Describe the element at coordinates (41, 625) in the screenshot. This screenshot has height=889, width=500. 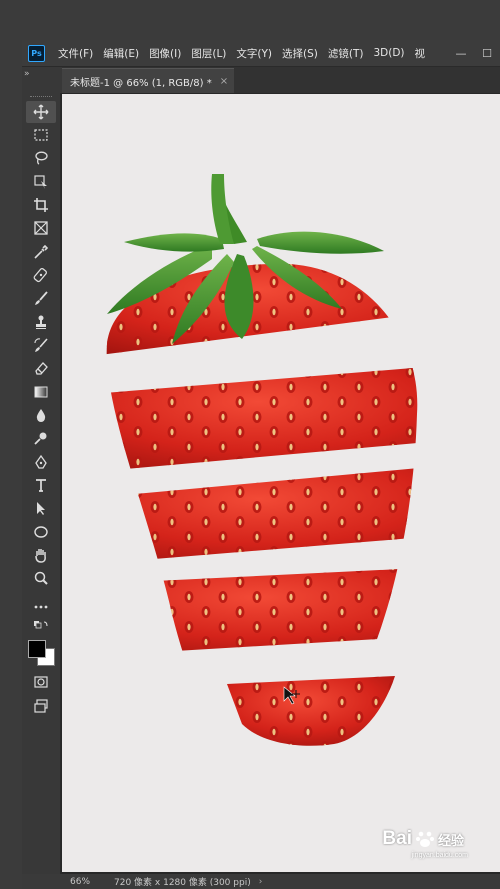
I see `swap-colors-icon` at that location.